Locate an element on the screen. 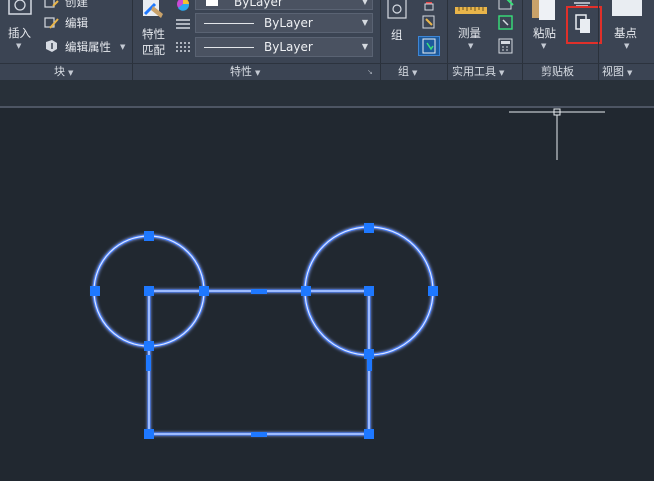 Image resolution: width=654 pixels, height=481 pixels. select-all-icon is located at coordinates (506, 23).